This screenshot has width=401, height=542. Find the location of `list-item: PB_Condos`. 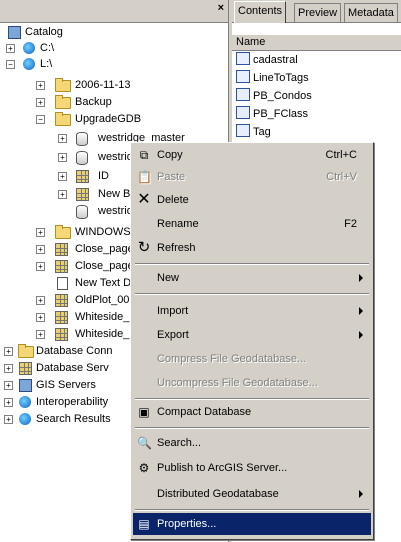

list-item: PB_Condos is located at coordinates (274, 96).